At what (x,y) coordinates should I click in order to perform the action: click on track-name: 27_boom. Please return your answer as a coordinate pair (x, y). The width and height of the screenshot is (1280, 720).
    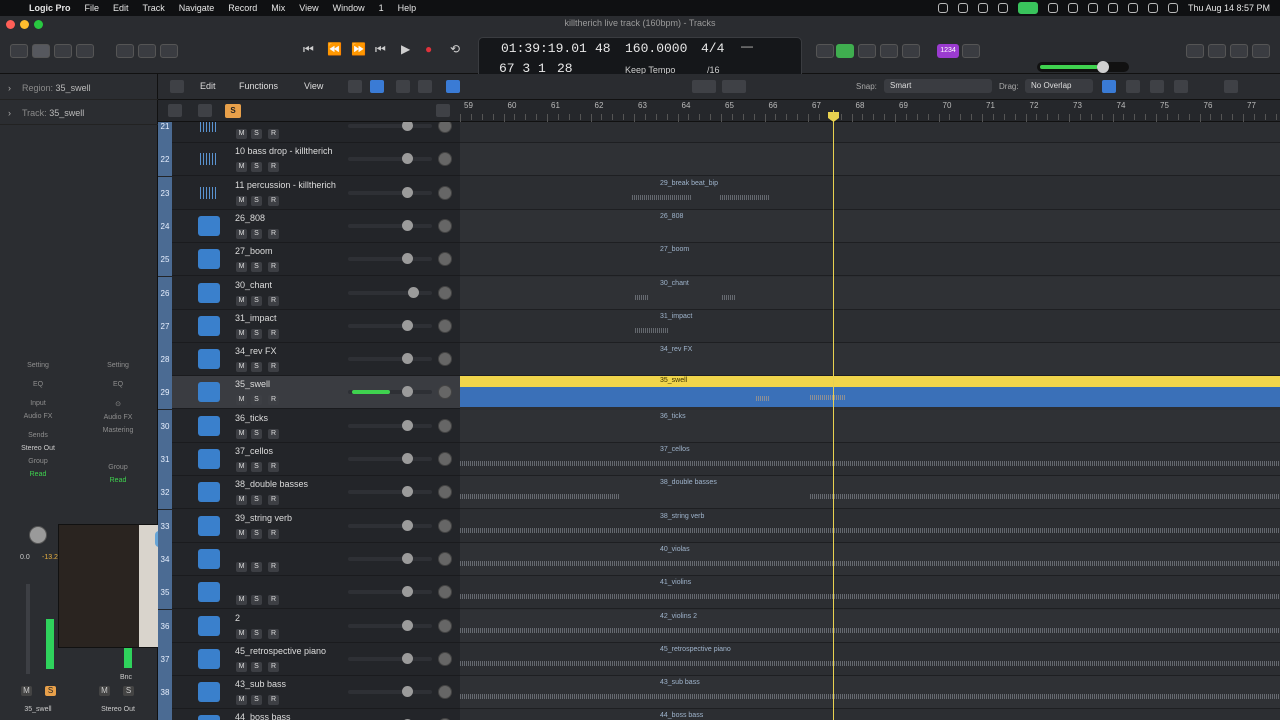
    Looking at the image, I should click on (254, 251).